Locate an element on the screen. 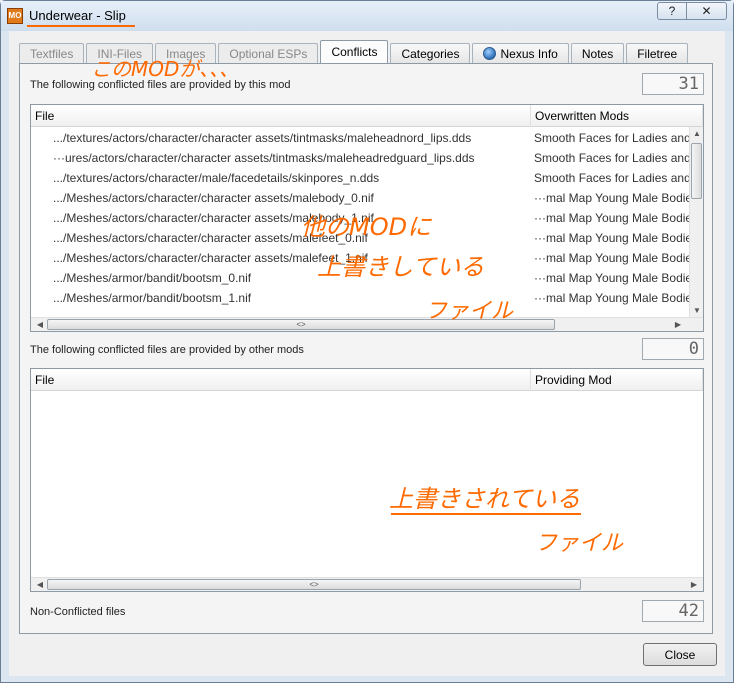 Image resolution: width=734 pixels, height=683 pixels. close-button: Close is located at coordinates (680, 654).